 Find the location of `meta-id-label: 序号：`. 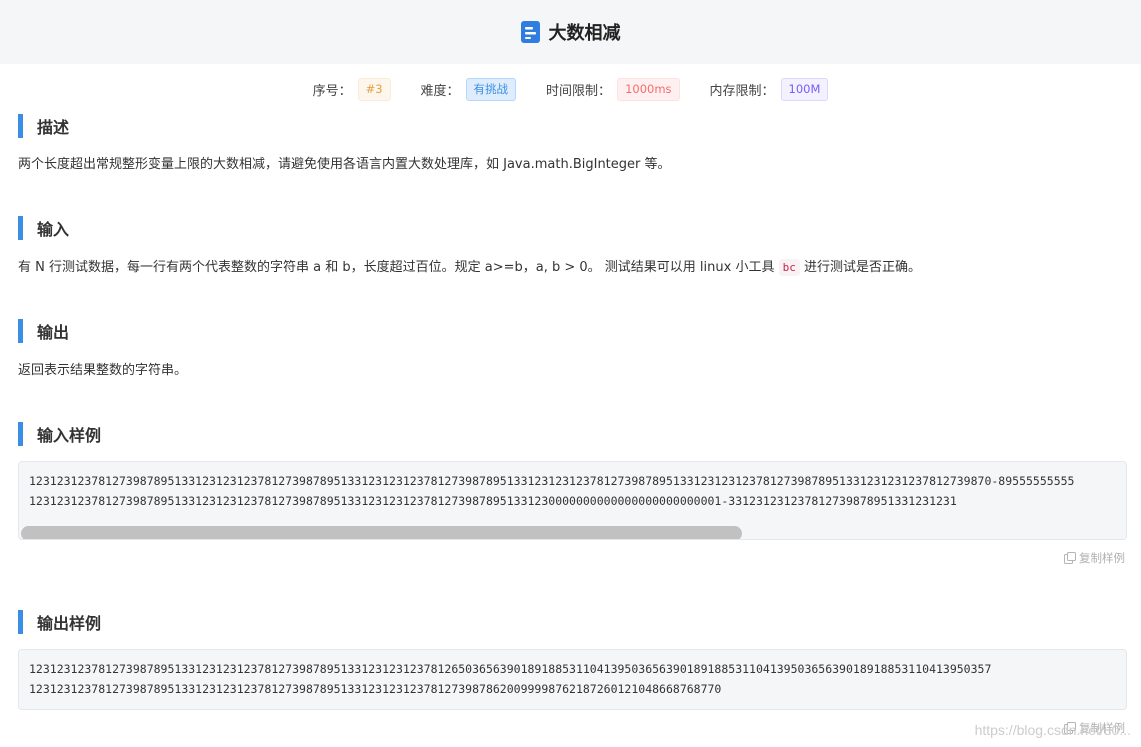

meta-id-label: 序号： is located at coordinates (332, 91).